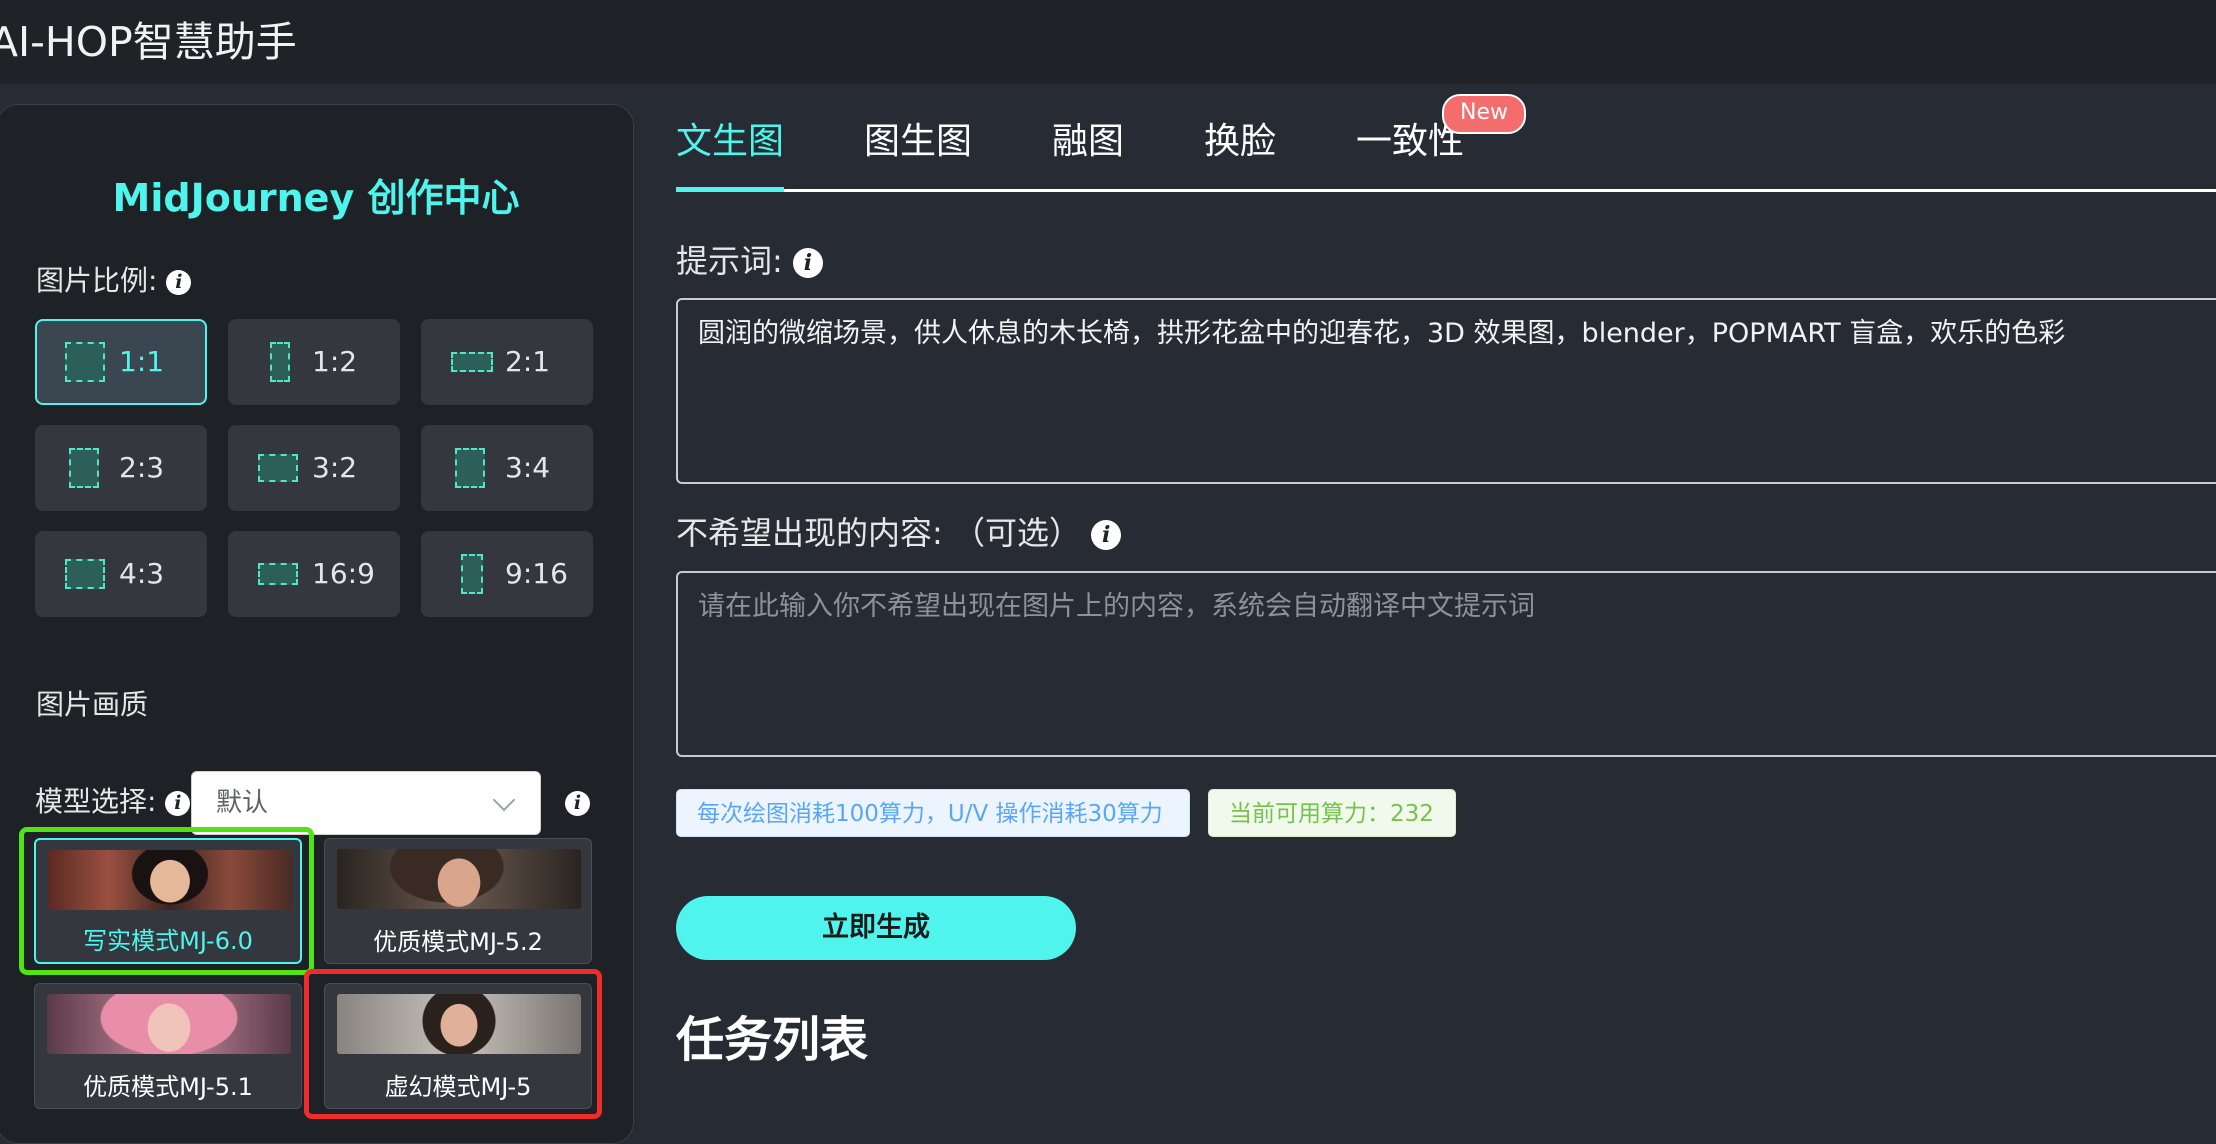 The width and height of the screenshot is (2216, 1144). Describe the element at coordinates (96, 801) in the screenshot. I see `model-label: 模型选择:` at that location.